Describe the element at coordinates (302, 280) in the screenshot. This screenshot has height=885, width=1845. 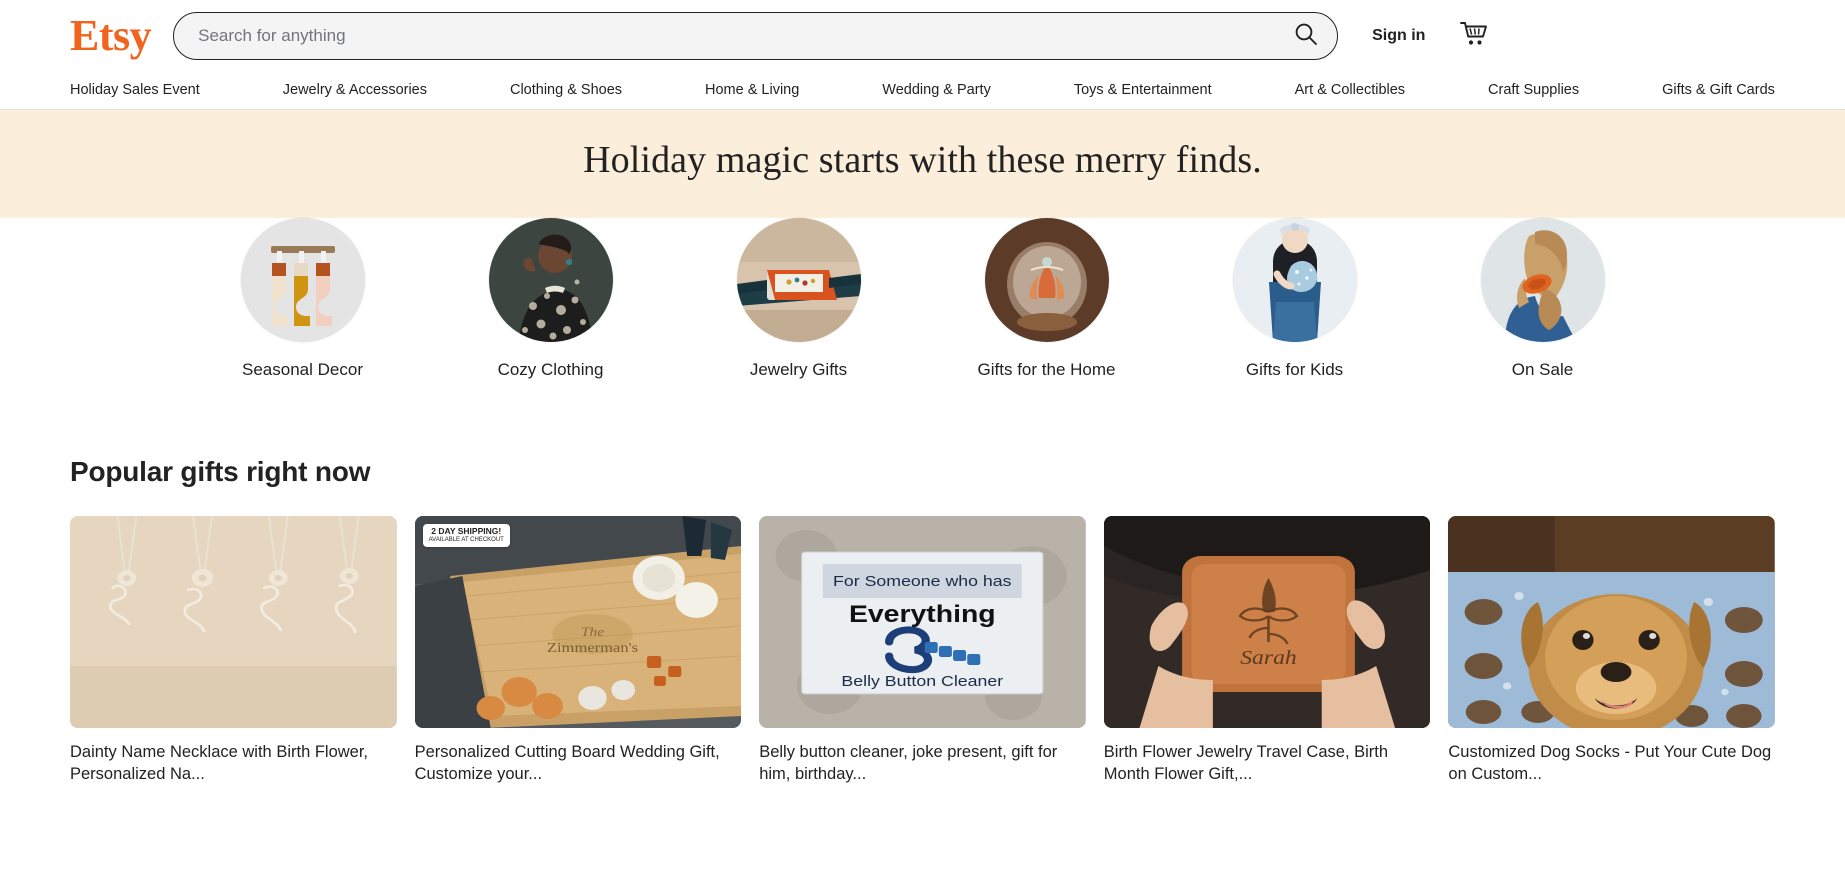
I see `seasonal-decor-image` at that location.